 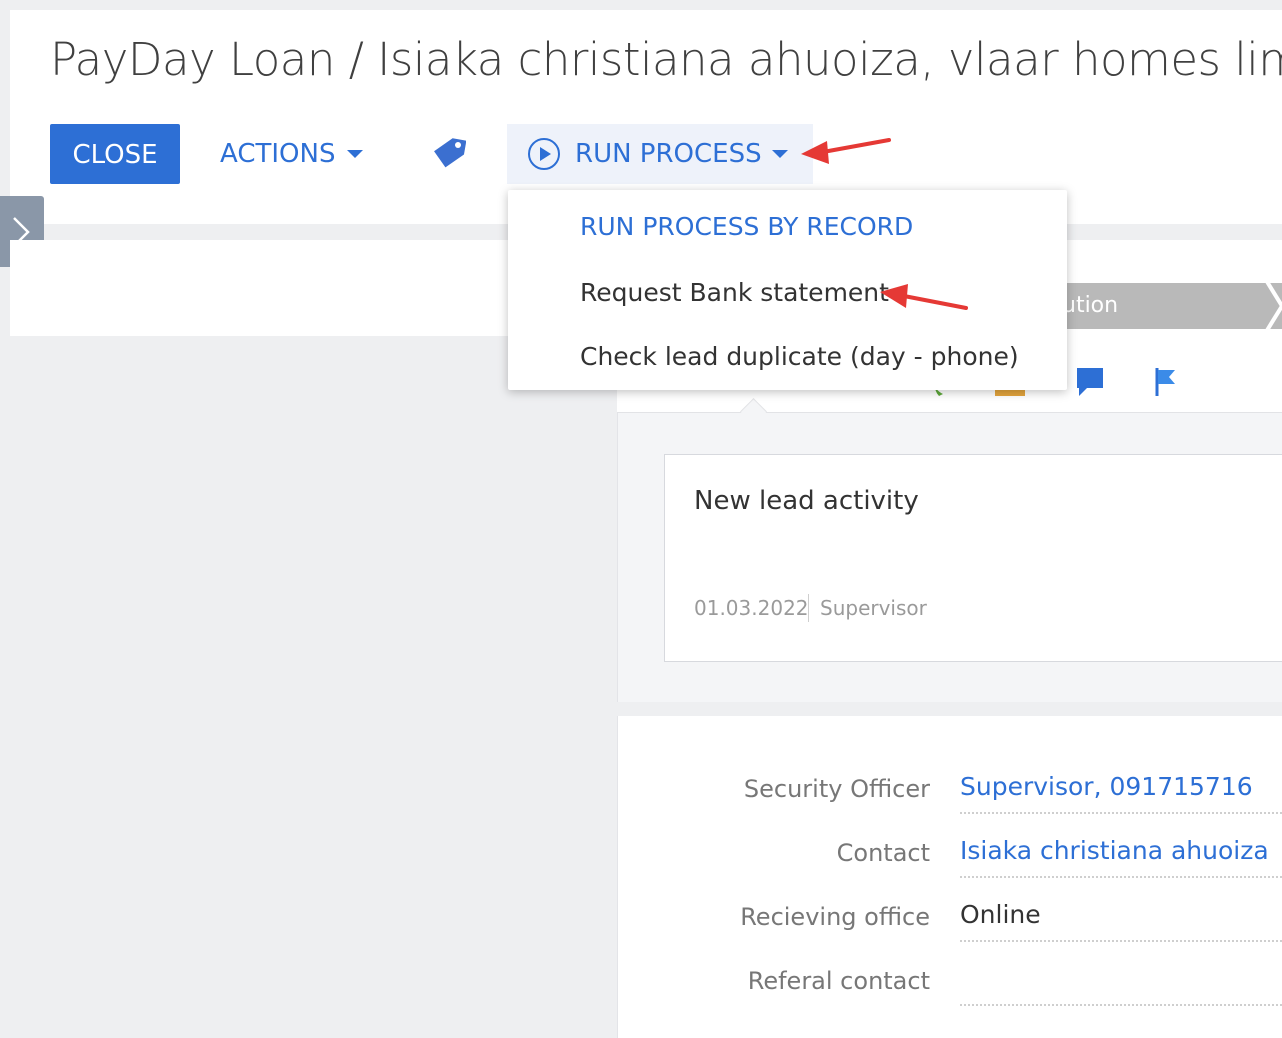 I want to click on run-process-label: RUN PROCESS, so click(x=668, y=154).